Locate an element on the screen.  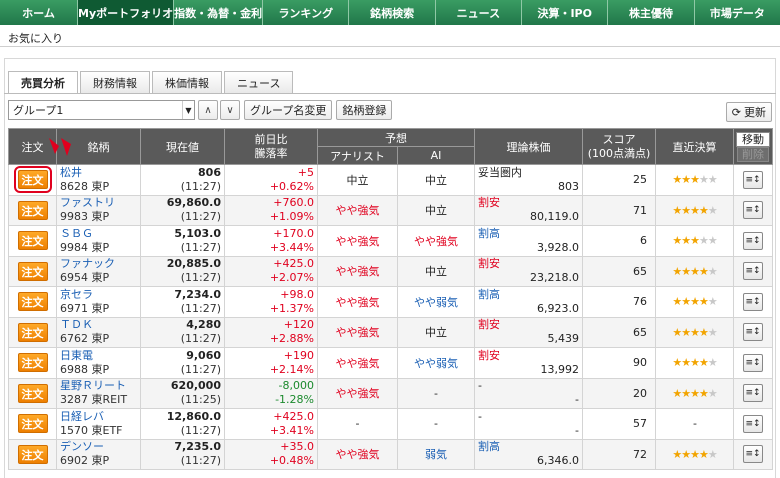
stock-name-link: デンソー is located at coordinates (98, 447).